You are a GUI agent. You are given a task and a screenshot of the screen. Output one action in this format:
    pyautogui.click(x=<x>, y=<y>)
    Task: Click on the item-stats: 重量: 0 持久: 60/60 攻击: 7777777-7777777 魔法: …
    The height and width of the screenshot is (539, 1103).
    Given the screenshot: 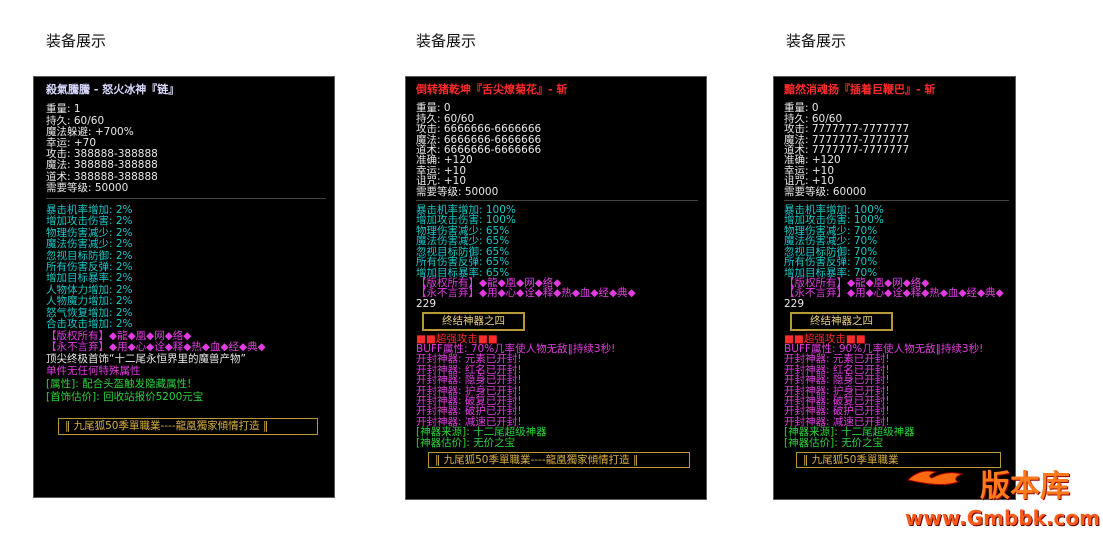 What is the action you would take?
    pyautogui.click(x=896, y=150)
    